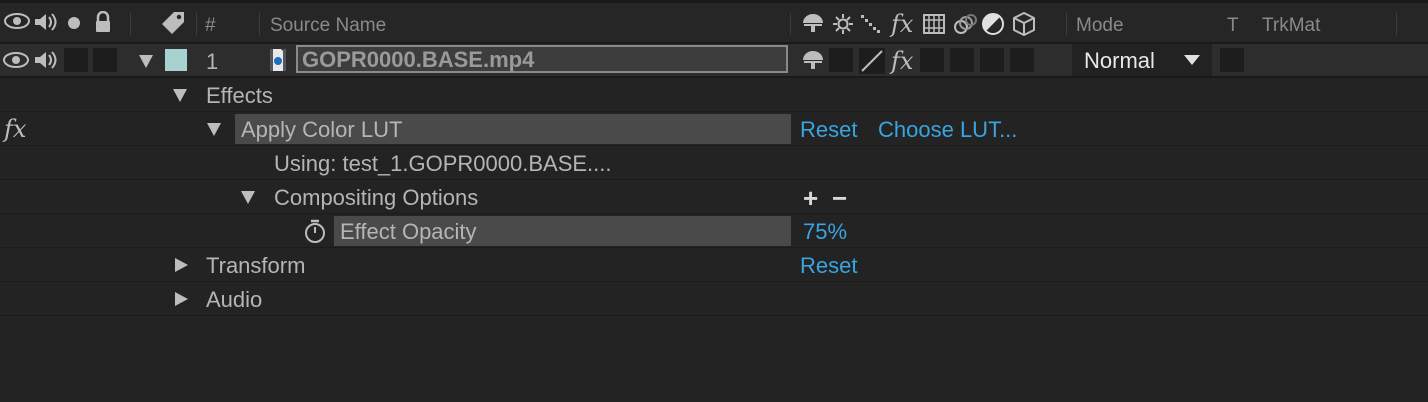 The image size is (1428, 402). Describe the element at coordinates (17, 23) in the screenshot. I see `video-visibility-icon` at that location.